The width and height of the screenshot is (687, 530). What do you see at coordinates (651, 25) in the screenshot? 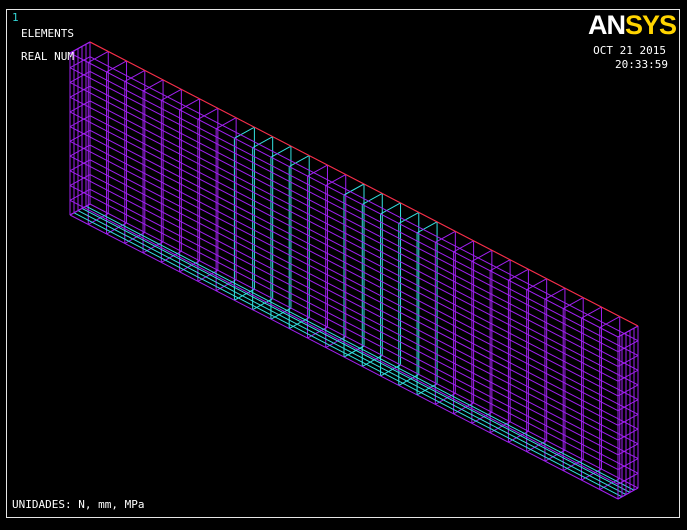
I see `logo-sys: SYS` at bounding box center [651, 25].